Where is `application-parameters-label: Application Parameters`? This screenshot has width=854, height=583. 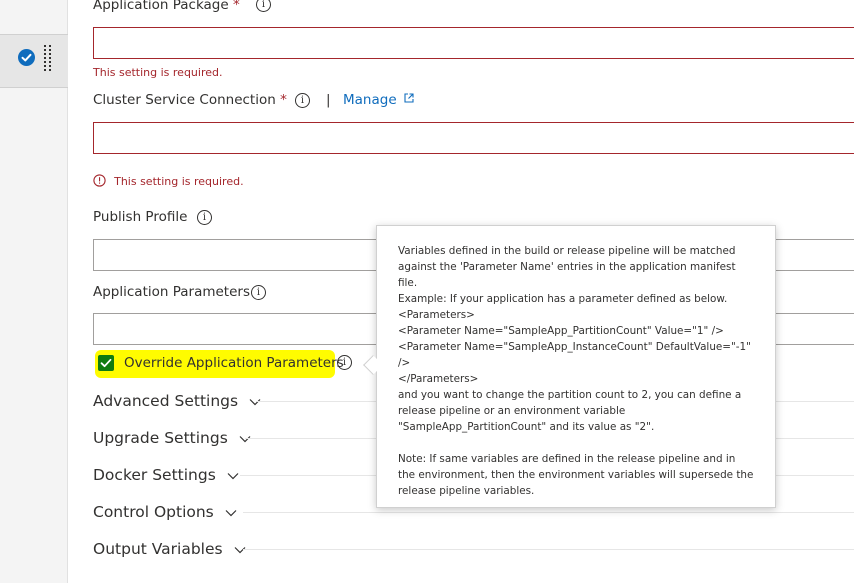 application-parameters-label: Application Parameters is located at coordinates (171, 292).